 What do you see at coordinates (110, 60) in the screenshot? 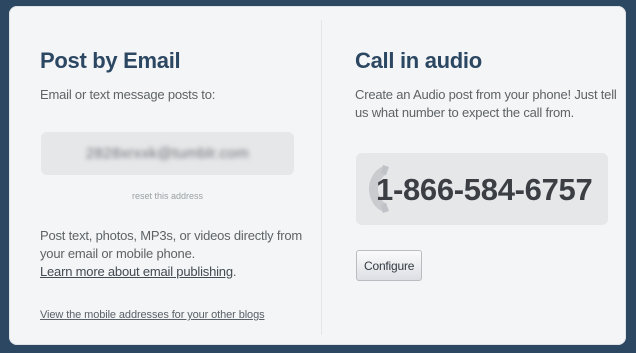
I see `post-by-email-title: Post by Email` at bounding box center [110, 60].